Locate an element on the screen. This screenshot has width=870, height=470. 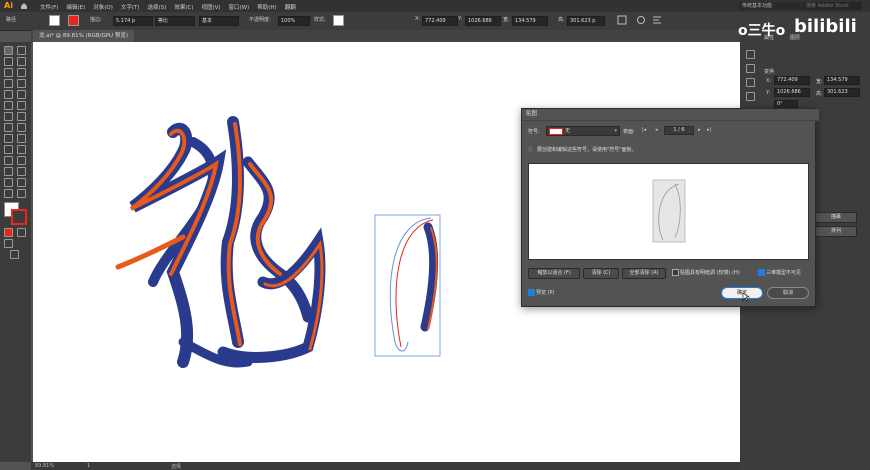
workspace-switcher: 传统基本功能 is located at coordinates (770, 6).